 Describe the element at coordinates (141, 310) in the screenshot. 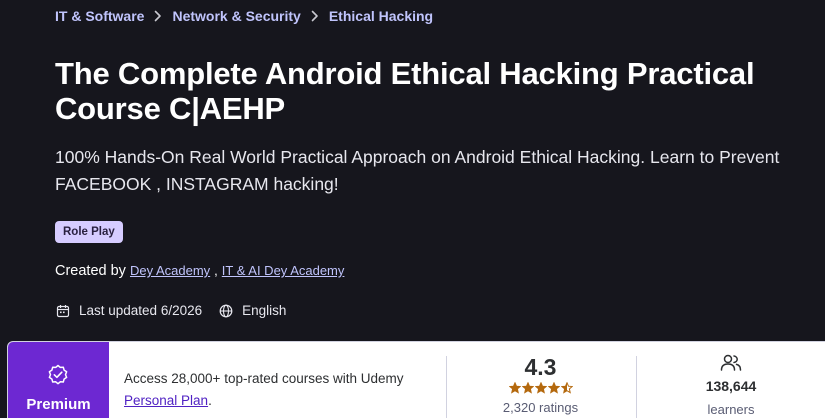

I see `last-updated: Last updated 6/2026` at that location.